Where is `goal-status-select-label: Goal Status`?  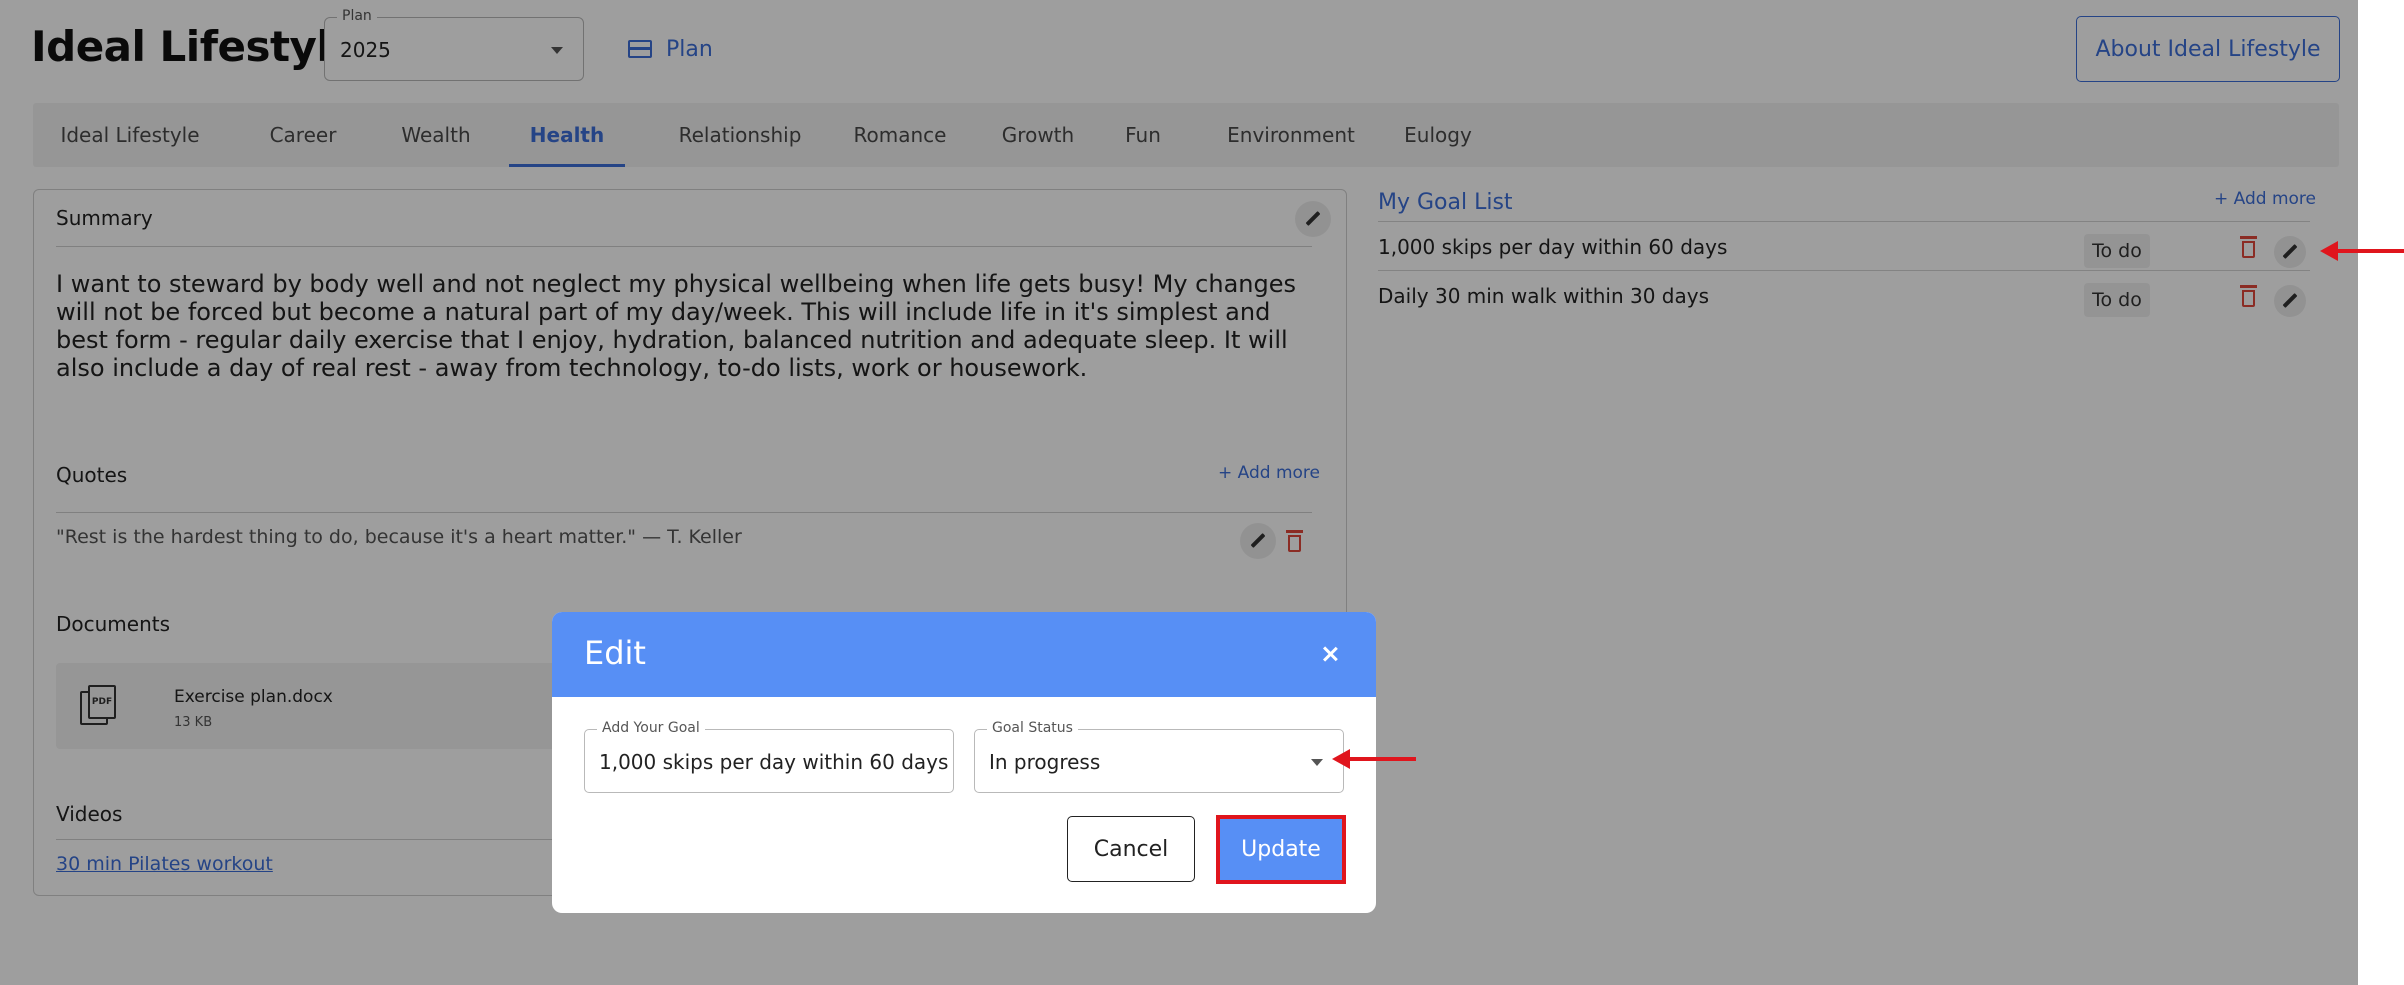 goal-status-select-label: Goal Status is located at coordinates (1032, 728).